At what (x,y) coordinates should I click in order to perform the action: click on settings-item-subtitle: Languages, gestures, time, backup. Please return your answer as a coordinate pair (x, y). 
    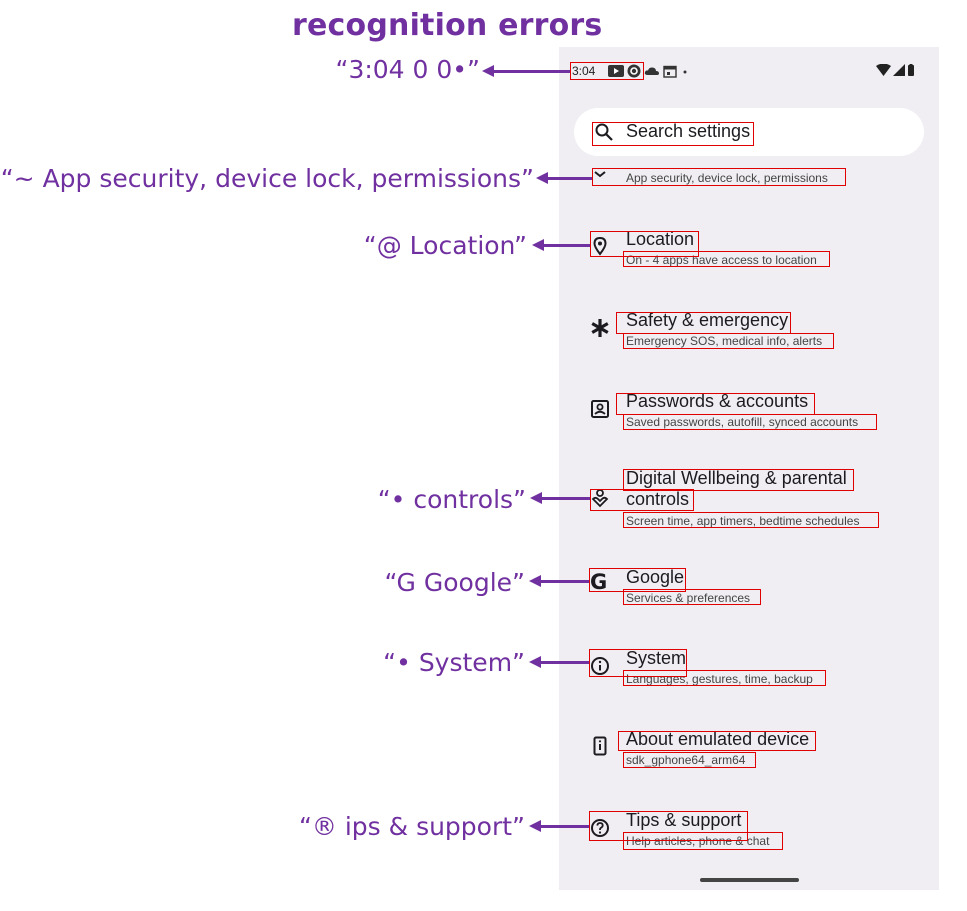
    Looking at the image, I should click on (719, 679).